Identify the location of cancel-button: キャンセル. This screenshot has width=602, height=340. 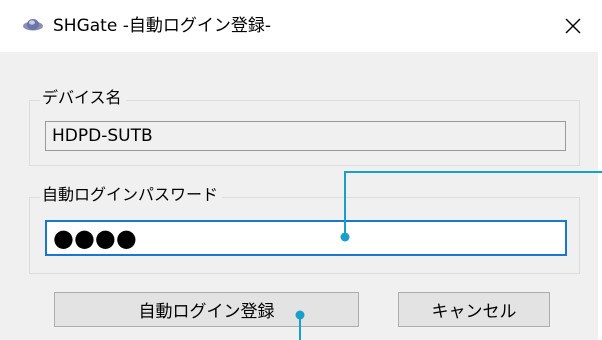
(474, 309).